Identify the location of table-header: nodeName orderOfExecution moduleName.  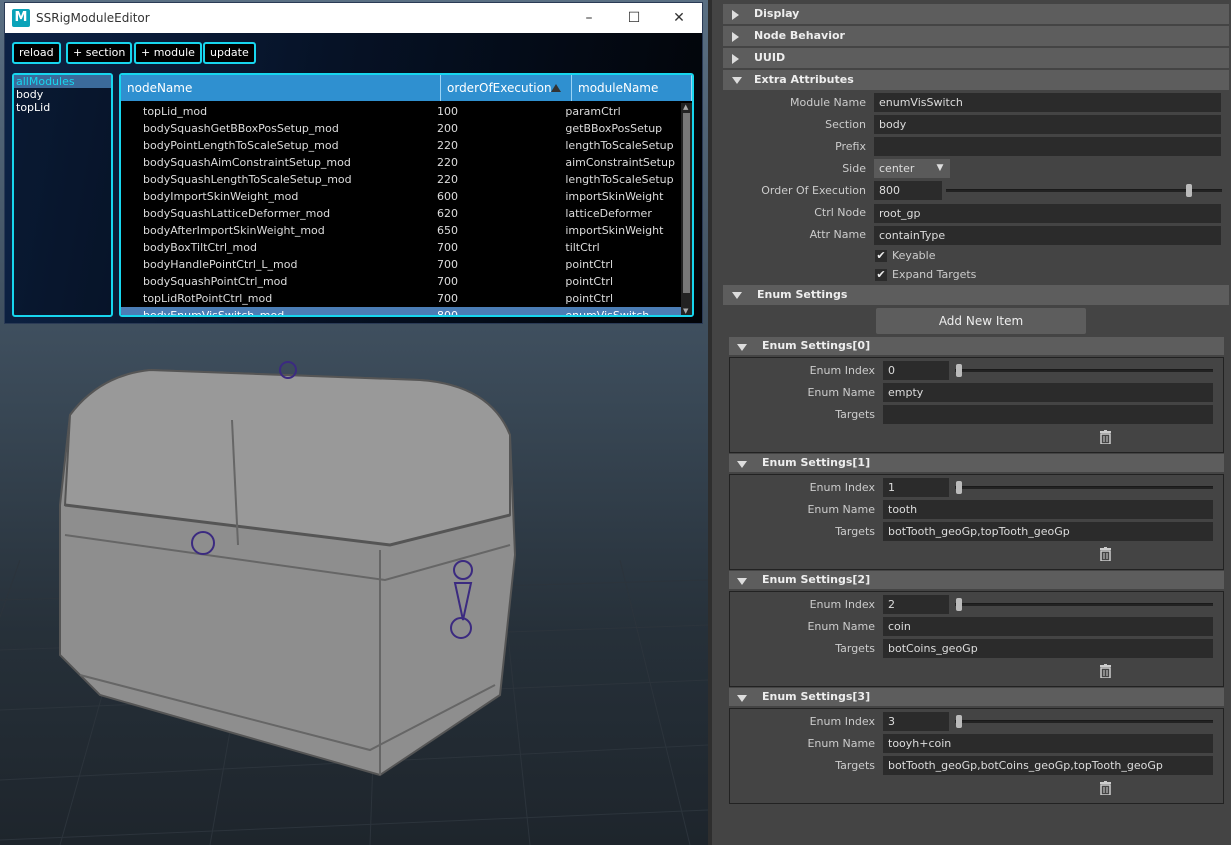
(406, 88).